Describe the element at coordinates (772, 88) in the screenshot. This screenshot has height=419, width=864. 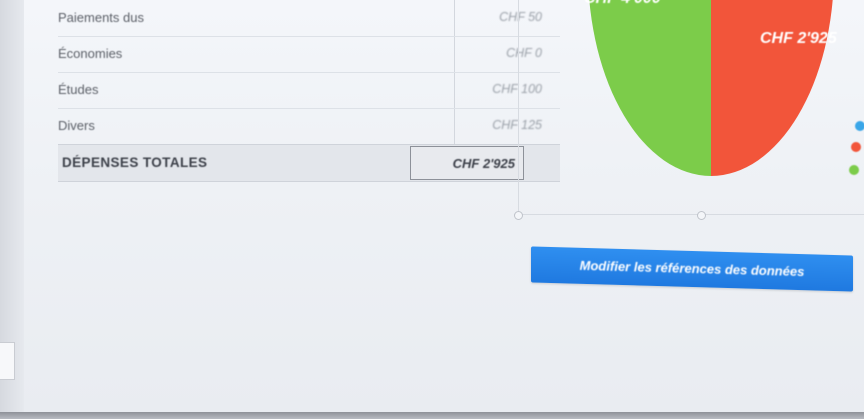
I see `pie-slice-red` at that location.